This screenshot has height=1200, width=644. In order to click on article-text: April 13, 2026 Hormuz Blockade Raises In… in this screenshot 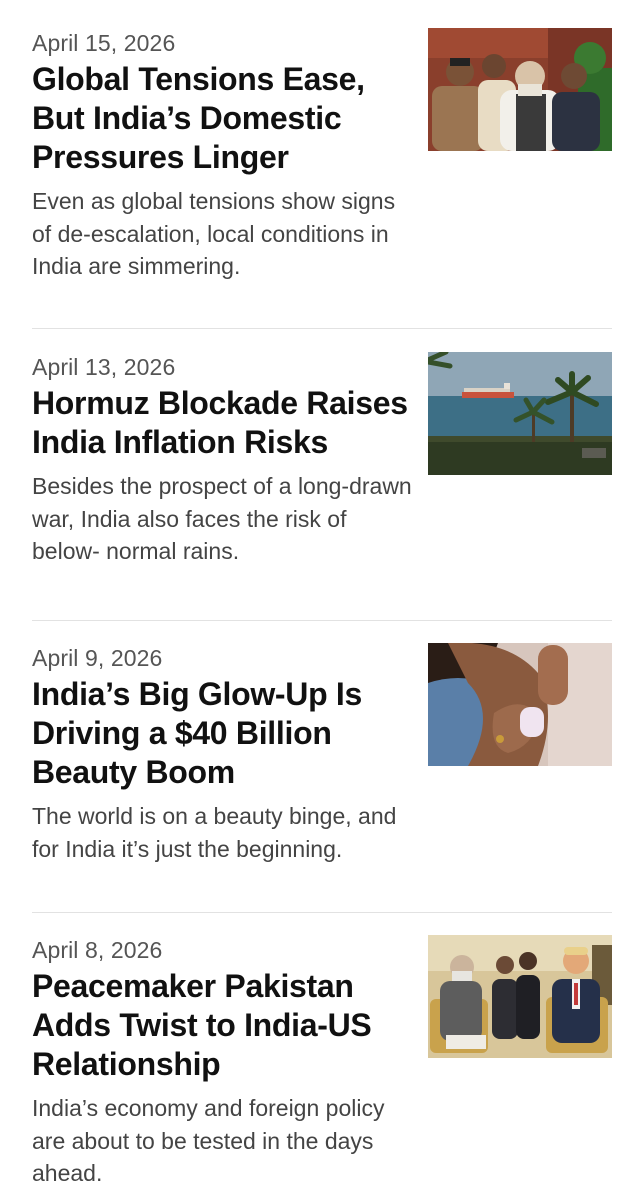, I will do `click(222, 460)`.